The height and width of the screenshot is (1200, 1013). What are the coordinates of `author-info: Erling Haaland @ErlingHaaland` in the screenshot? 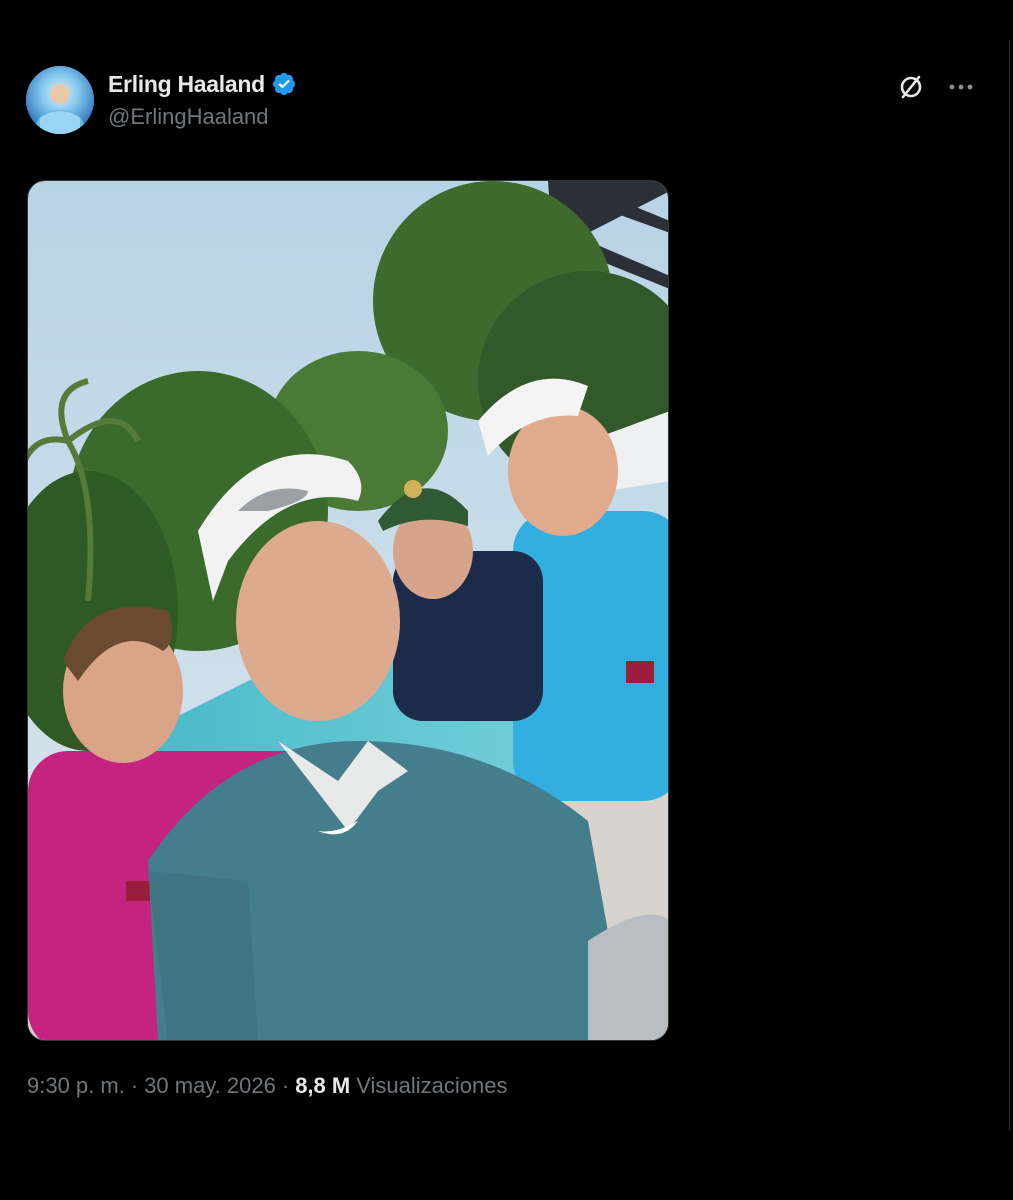 It's located at (202, 100).